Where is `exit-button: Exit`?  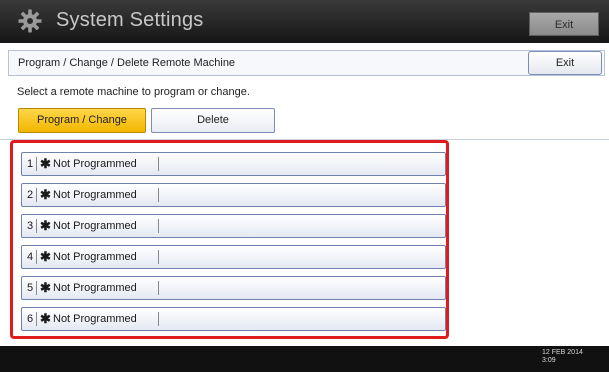
exit-button: Exit is located at coordinates (565, 63).